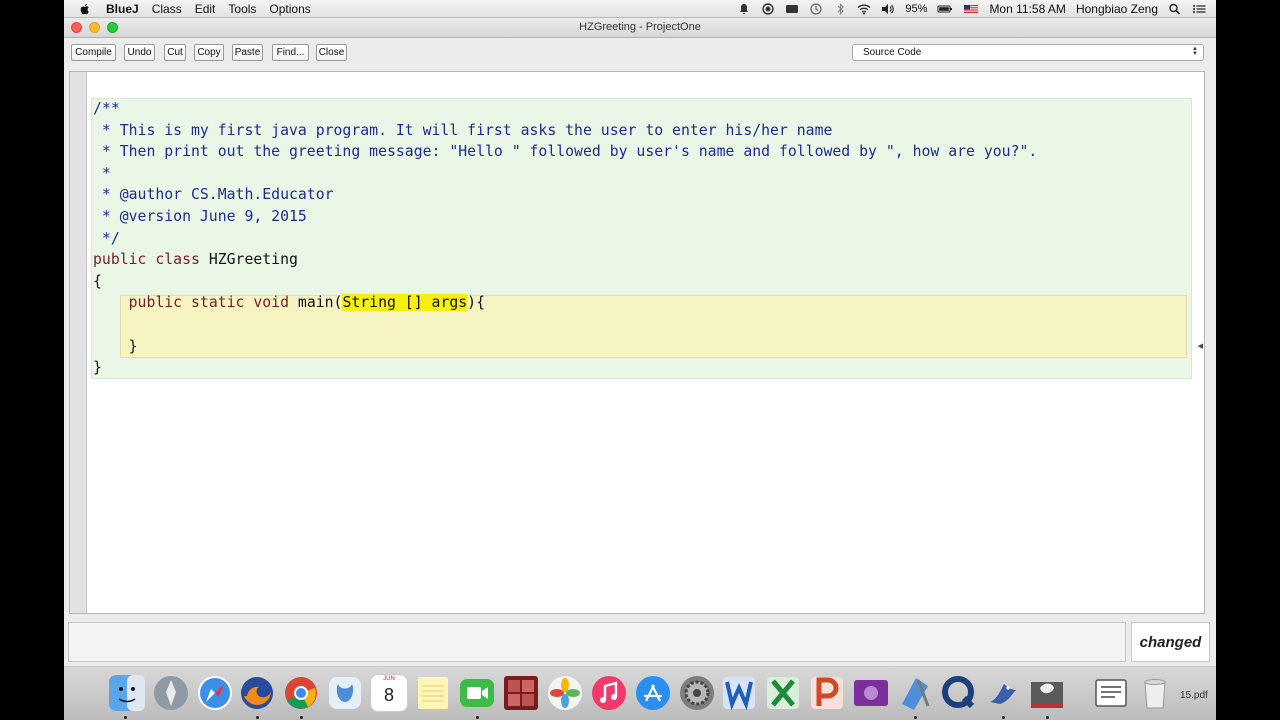 The height and width of the screenshot is (720, 1280). What do you see at coordinates (78, 342) in the screenshot?
I see `breakpoint-gutter` at bounding box center [78, 342].